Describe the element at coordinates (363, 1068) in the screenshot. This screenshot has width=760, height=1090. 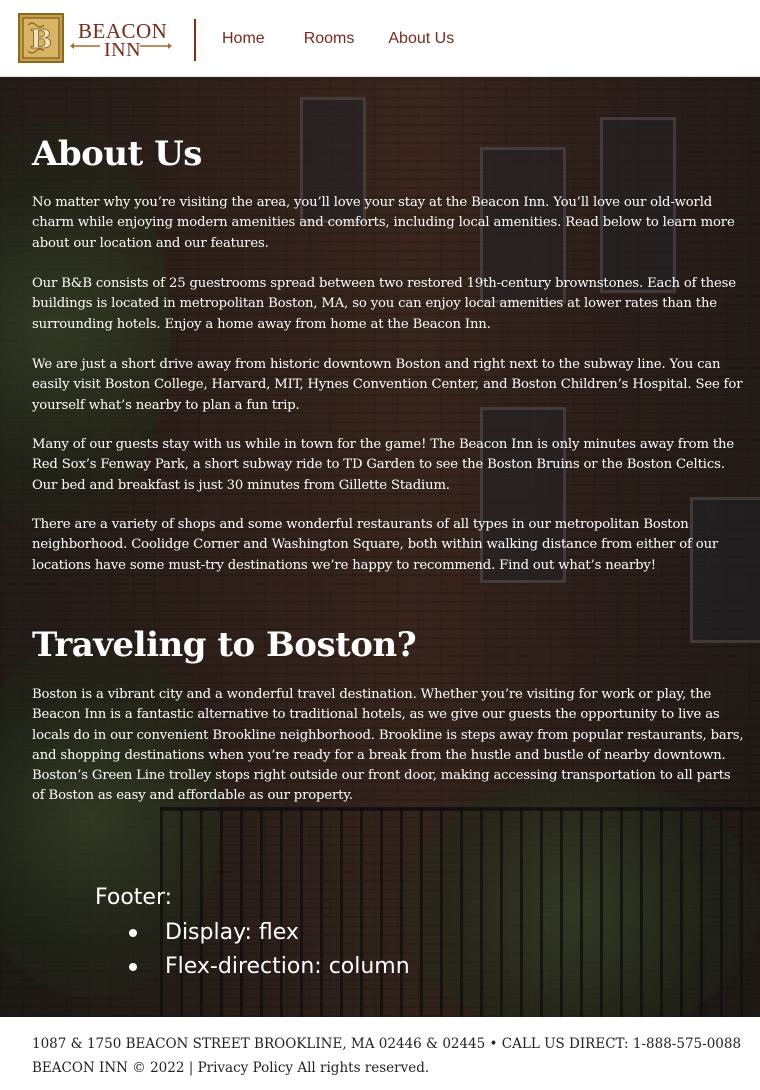
I see `footer-rights: All rights reserved.` at that location.